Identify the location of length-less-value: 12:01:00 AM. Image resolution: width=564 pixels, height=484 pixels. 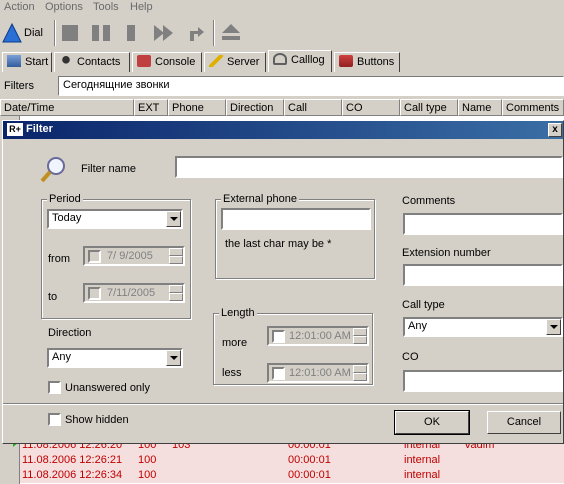
(320, 373).